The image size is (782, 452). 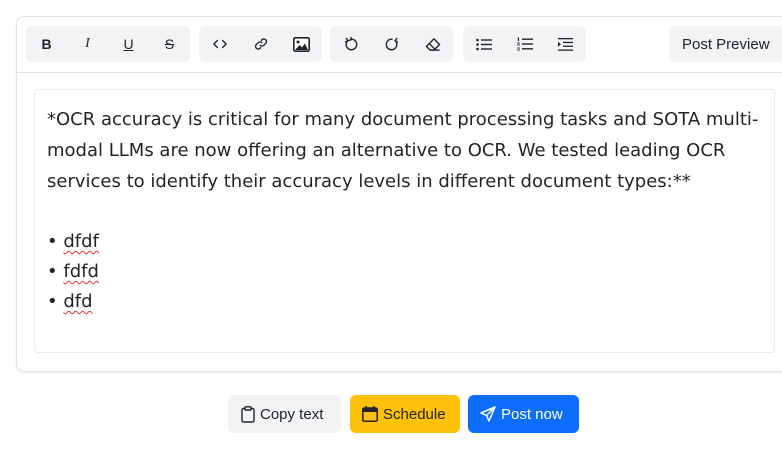 I want to click on format-button-group: B I U S, so click(x=108, y=44).